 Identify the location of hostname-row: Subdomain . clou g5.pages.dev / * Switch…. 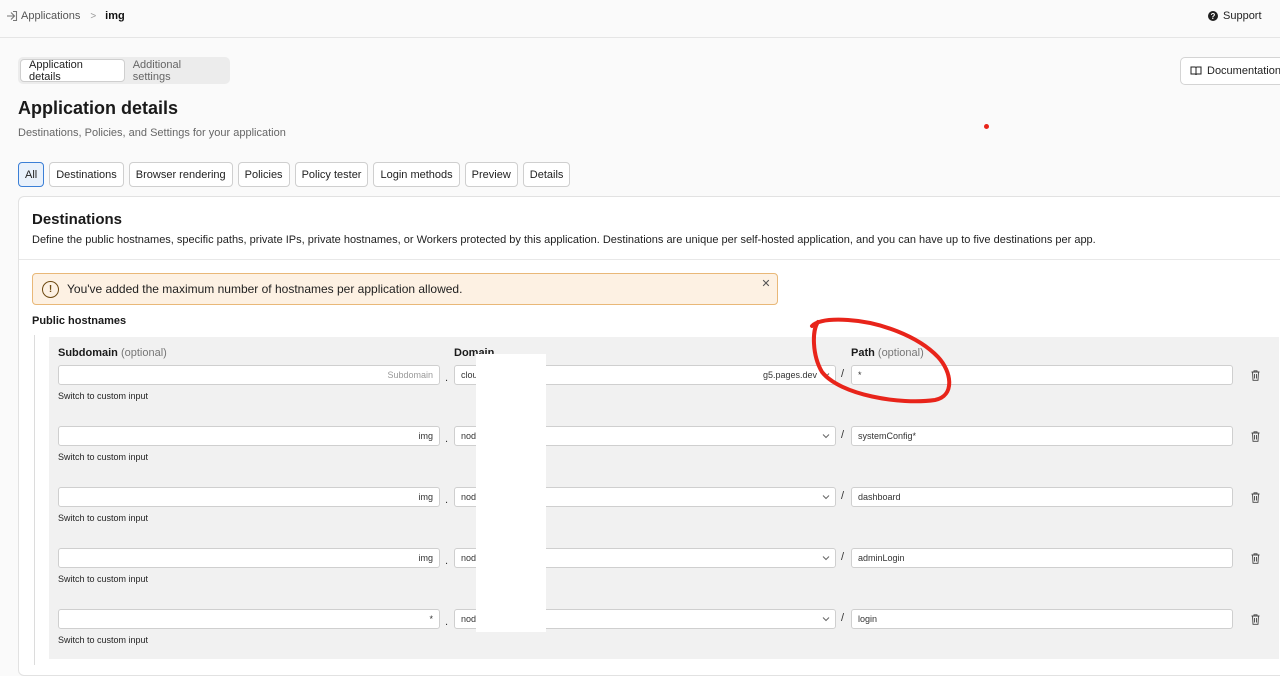
(664, 390).